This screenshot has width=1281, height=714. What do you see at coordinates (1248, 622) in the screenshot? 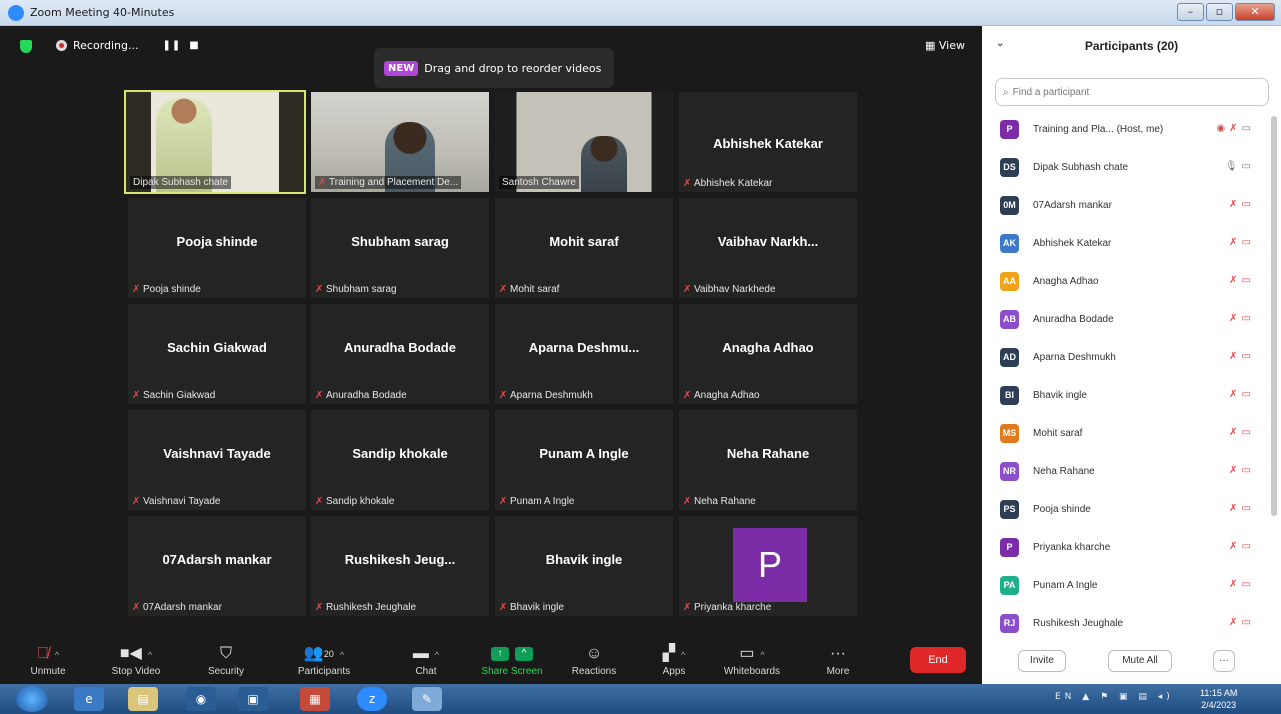
I see `video-off-icon: ▭` at bounding box center [1248, 622].